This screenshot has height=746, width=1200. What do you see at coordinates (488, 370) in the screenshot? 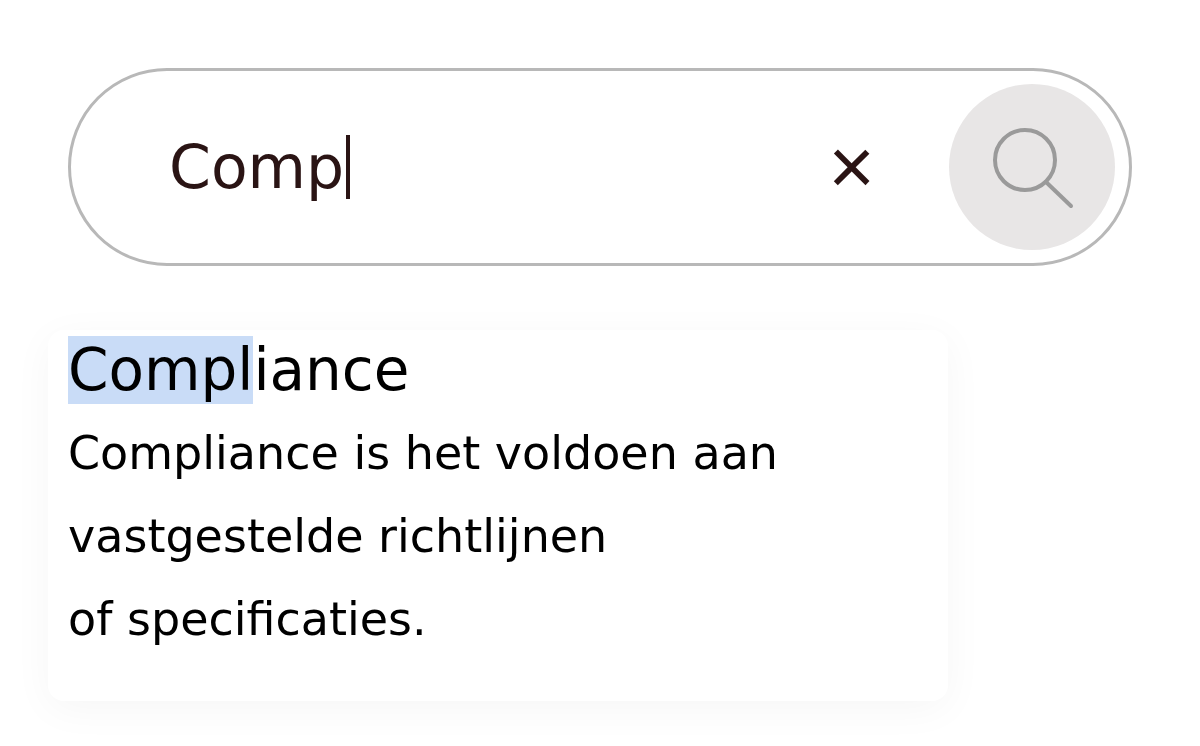
I see `result-title: Compliance` at bounding box center [488, 370].